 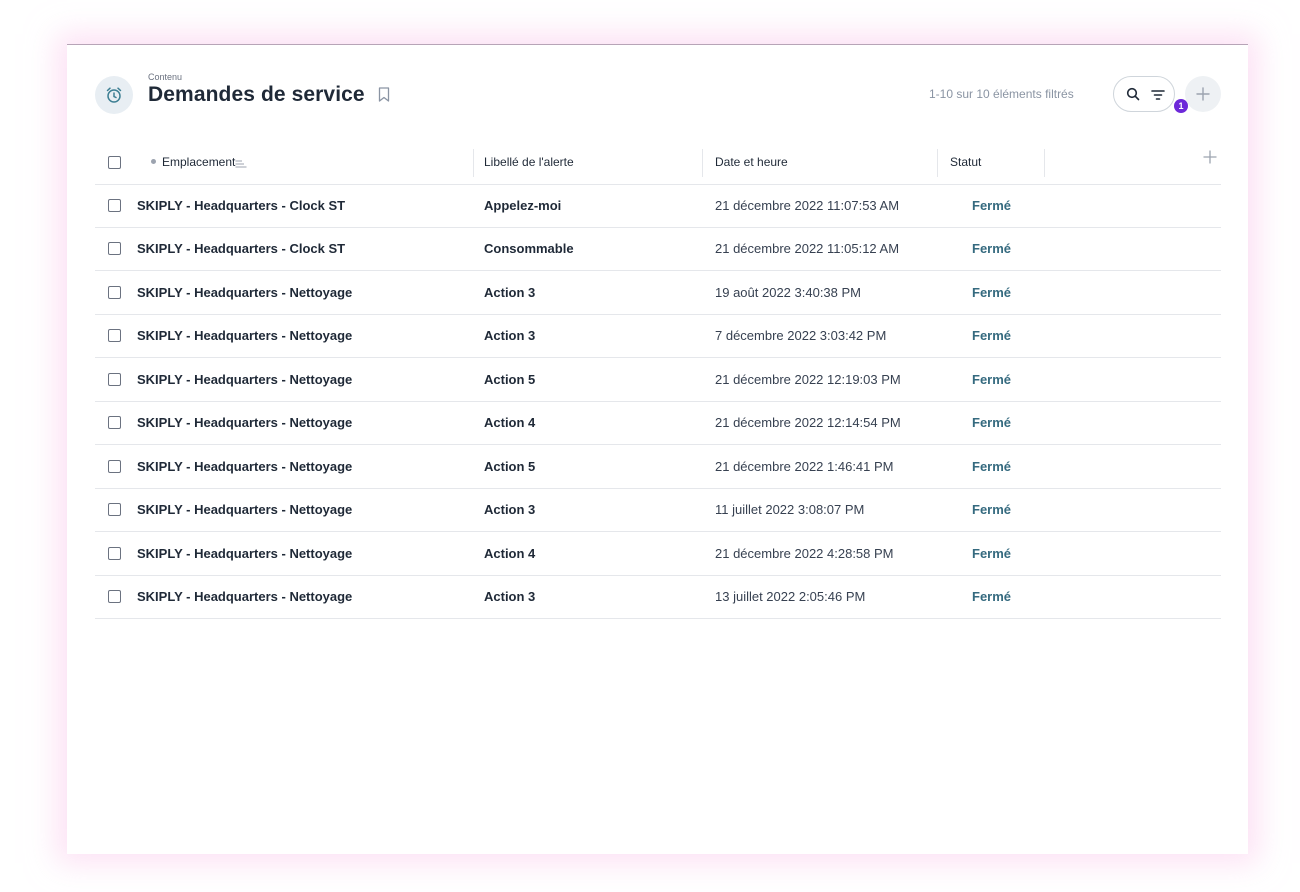 I want to click on column-header-alert: Libellé de l'alerte, so click(x=529, y=162).